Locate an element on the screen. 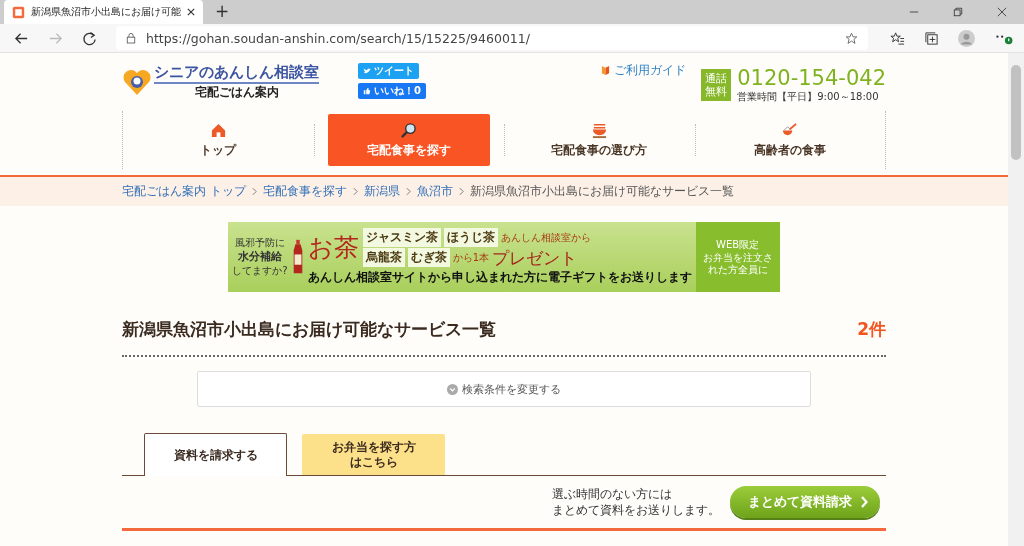  site-logo-title: シニアのあんしん相談室 is located at coordinates (236, 73).